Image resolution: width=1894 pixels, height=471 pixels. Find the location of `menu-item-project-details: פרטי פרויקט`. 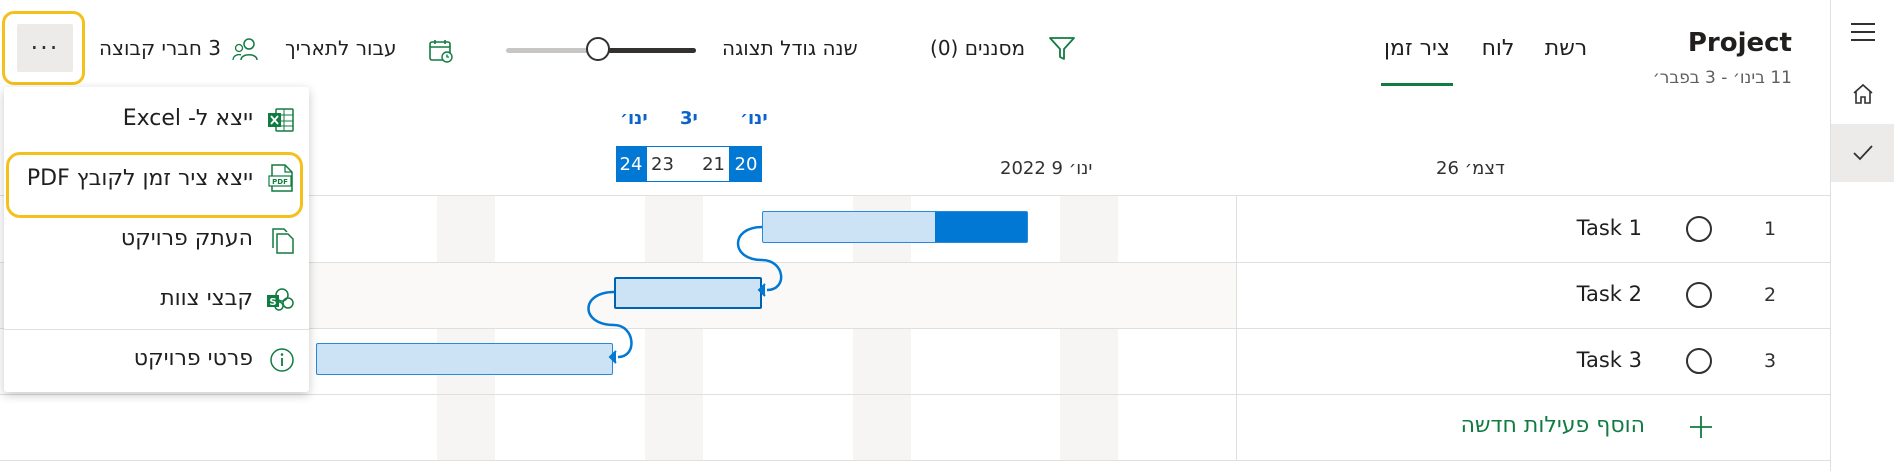

menu-item-project-details: פרטי פרויקט is located at coordinates (156, 360).